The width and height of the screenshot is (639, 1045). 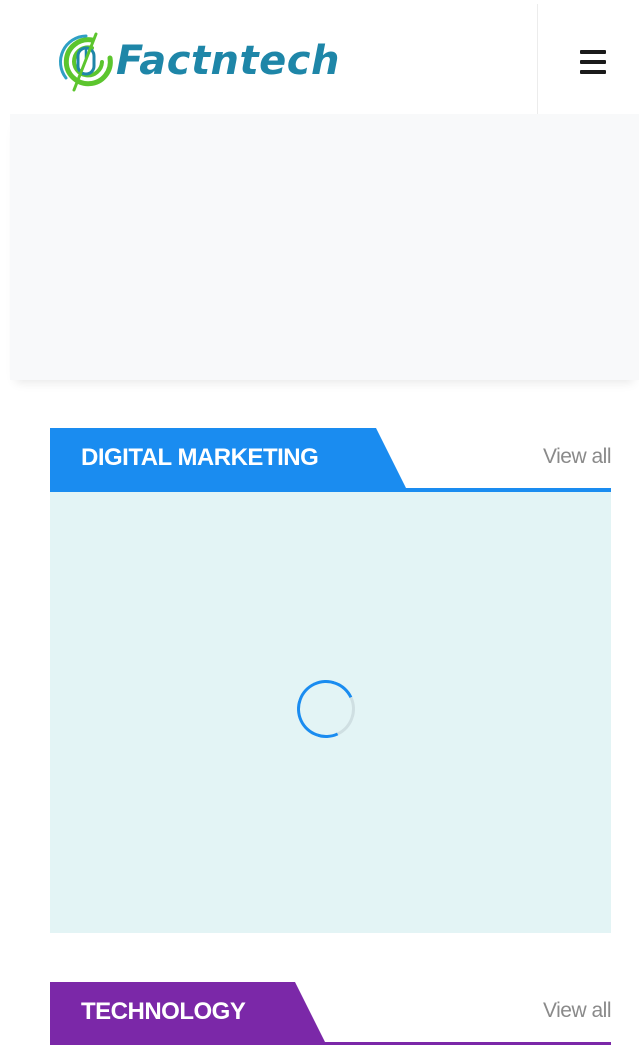 I want to click on view-all-link-technology: View all, so click(x=577, y=1011).